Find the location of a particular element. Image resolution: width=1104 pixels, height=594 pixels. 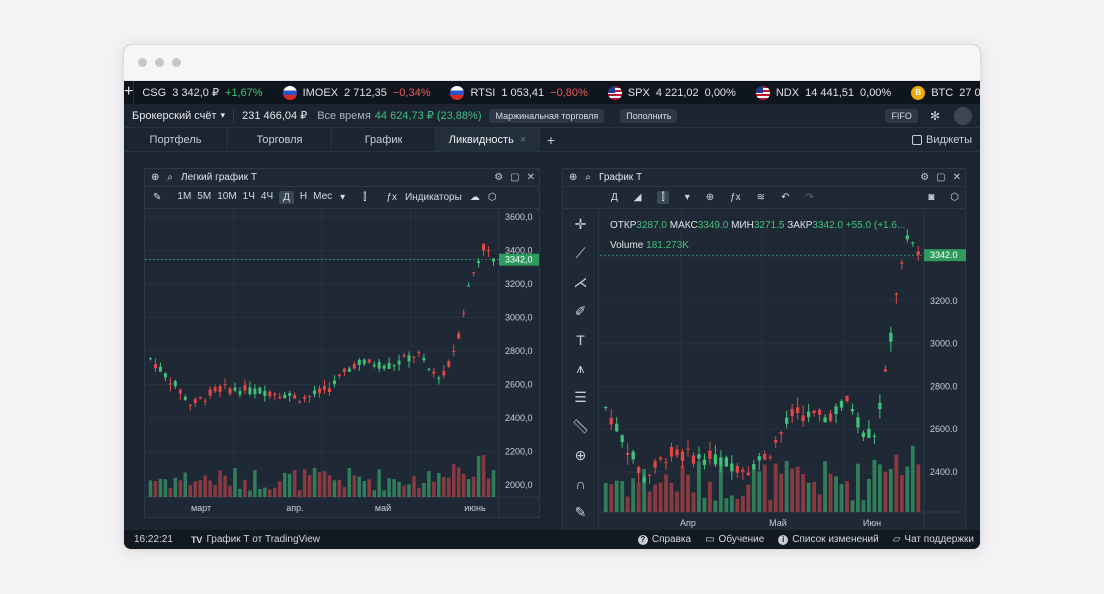

window-dot-maximize is located at coordinates (176, 62).